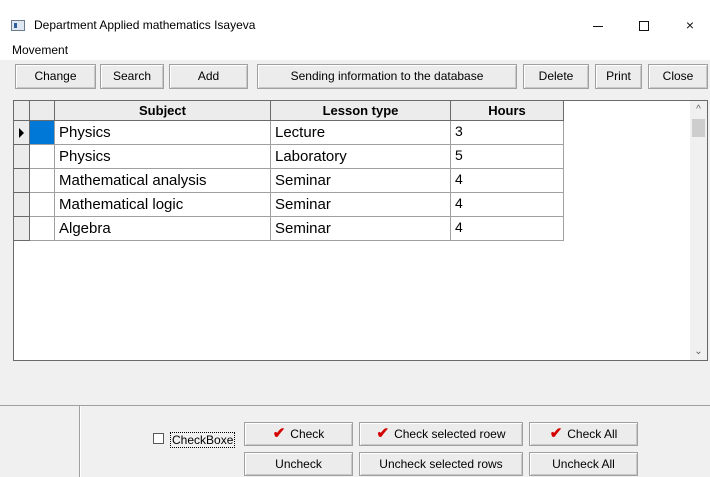 The image size is (710, 477). What do you see at coordinates (361, 133) in the screenshot?
I see `cell-lesson-type: Lecture` at bounding box center [361, 133].